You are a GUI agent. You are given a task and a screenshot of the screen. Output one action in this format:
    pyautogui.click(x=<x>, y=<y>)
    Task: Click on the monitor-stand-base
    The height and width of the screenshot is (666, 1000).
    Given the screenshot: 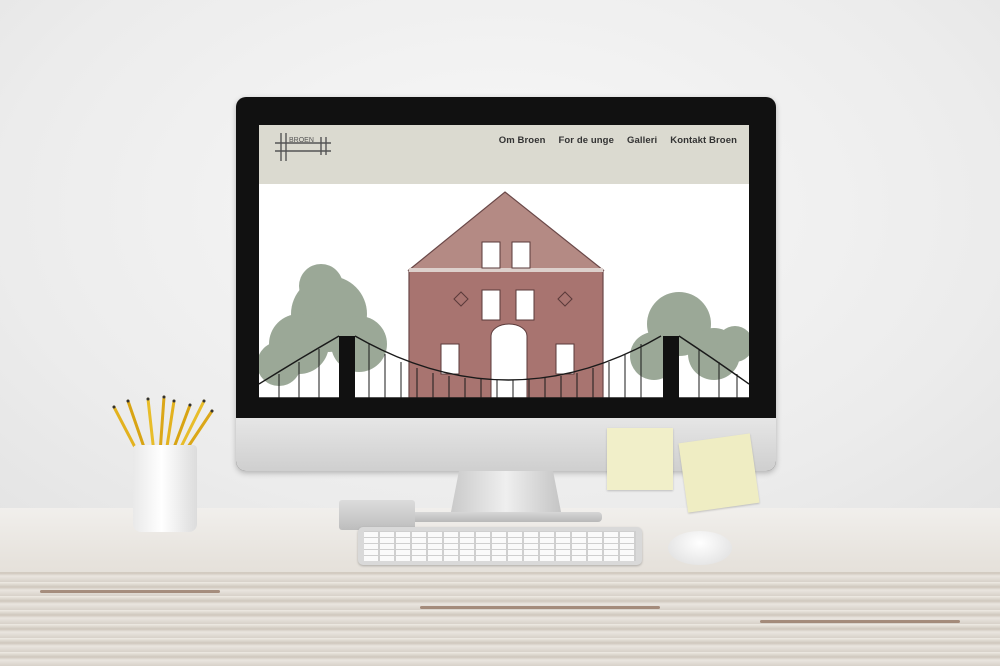 What is the action you would take?
    pyautogui.click(x=506, y=517)
    